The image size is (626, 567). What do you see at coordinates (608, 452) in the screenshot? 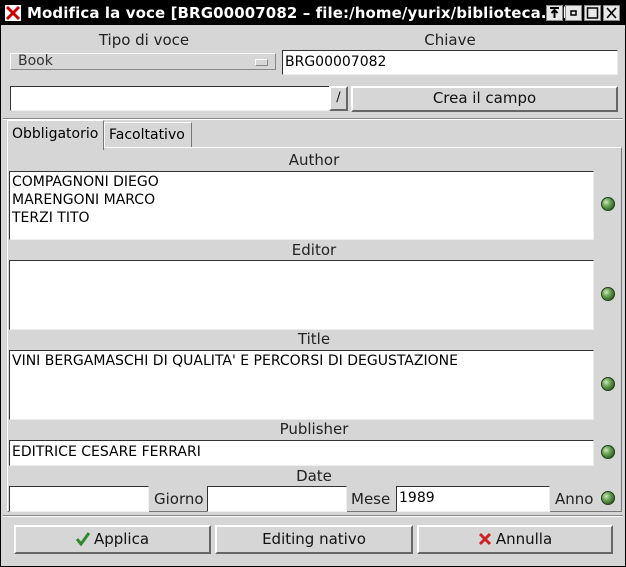
I see `publisher-status-led-icon` at bounding box center [608, 452].